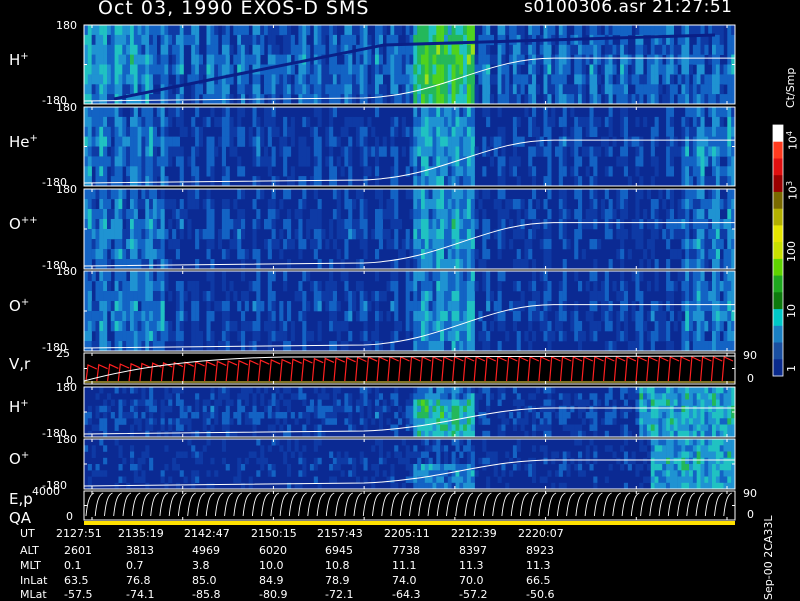 This screenshot has width=800, height=601. What do you see at coordinates (409, 464) in the screenshot?
I see `panel-o2` at bounding box center [409, 464].